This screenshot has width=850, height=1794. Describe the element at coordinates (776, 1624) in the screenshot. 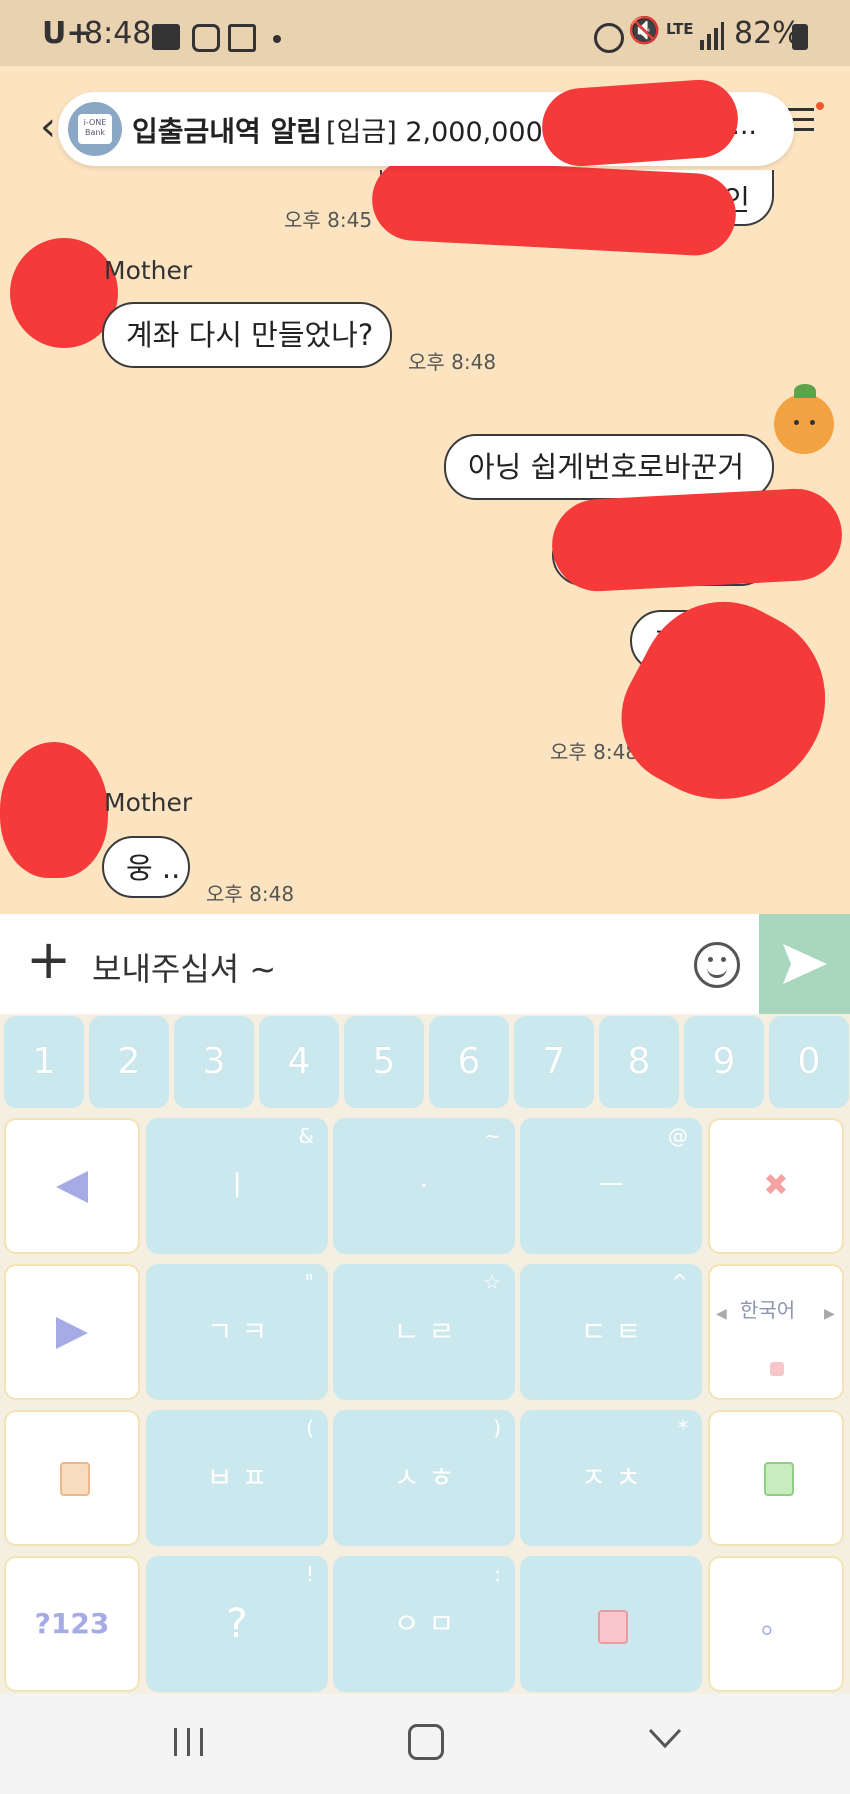

I see `period-key: 。` at that location.